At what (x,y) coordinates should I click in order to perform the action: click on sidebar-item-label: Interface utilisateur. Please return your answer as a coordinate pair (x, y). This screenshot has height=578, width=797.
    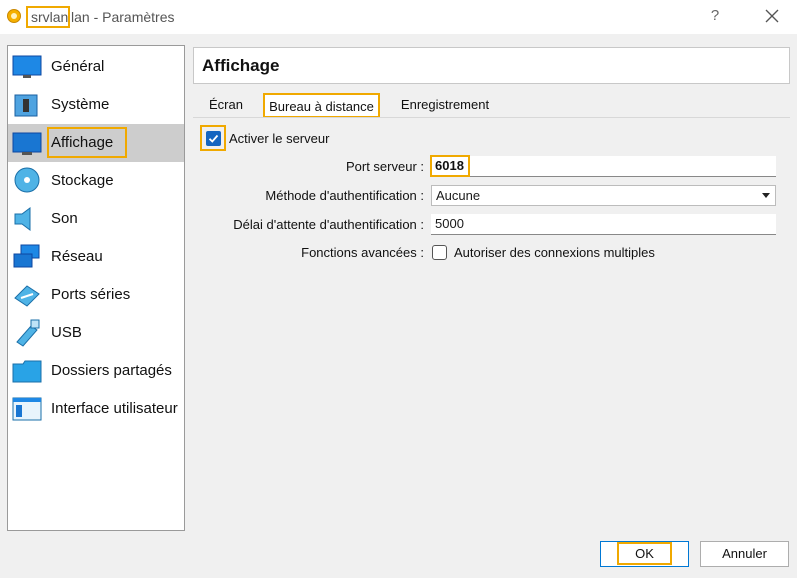
    Looking at the image, I should click on (114, 408).